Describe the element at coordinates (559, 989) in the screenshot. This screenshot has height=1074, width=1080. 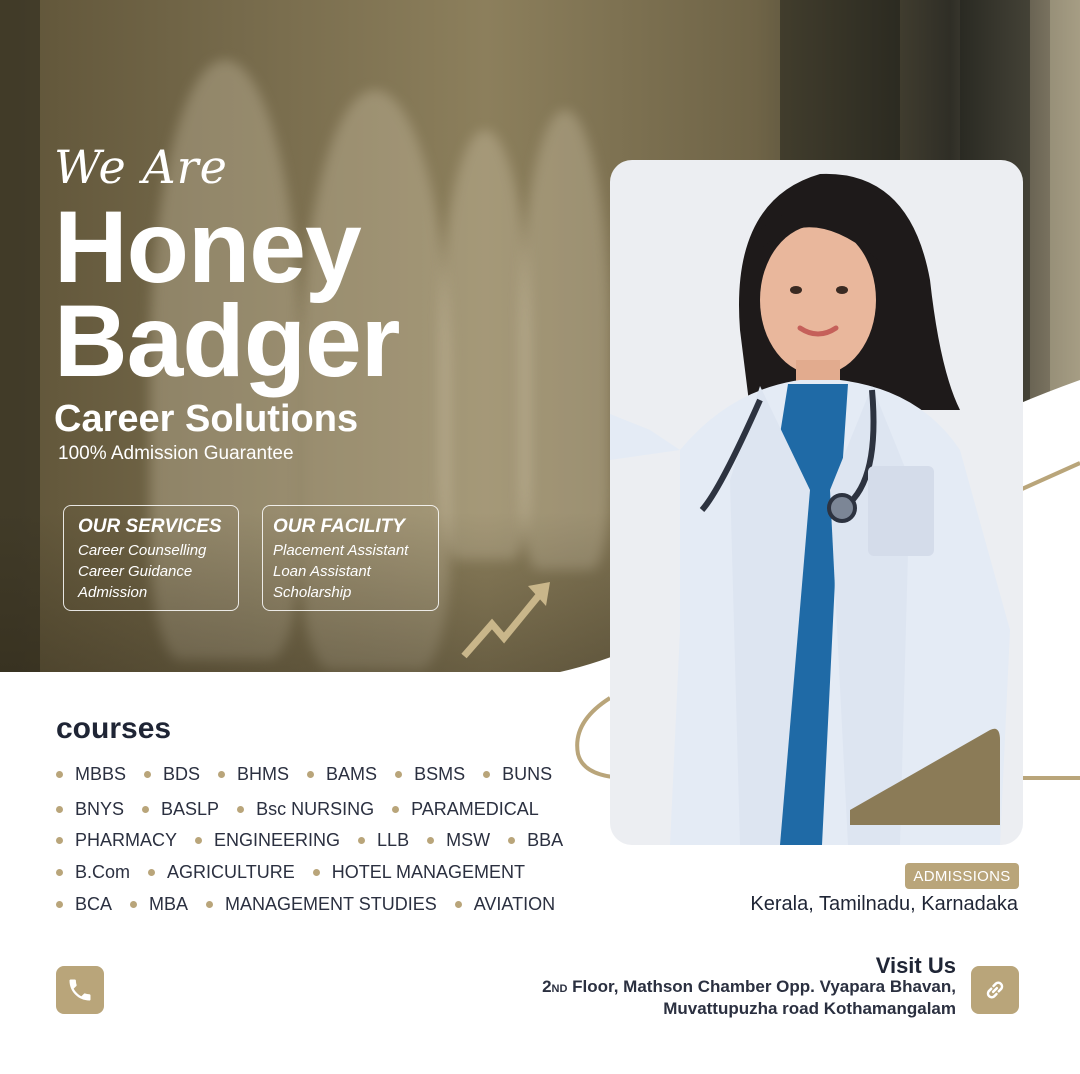
I see `floor-suffix: ND` at that location.